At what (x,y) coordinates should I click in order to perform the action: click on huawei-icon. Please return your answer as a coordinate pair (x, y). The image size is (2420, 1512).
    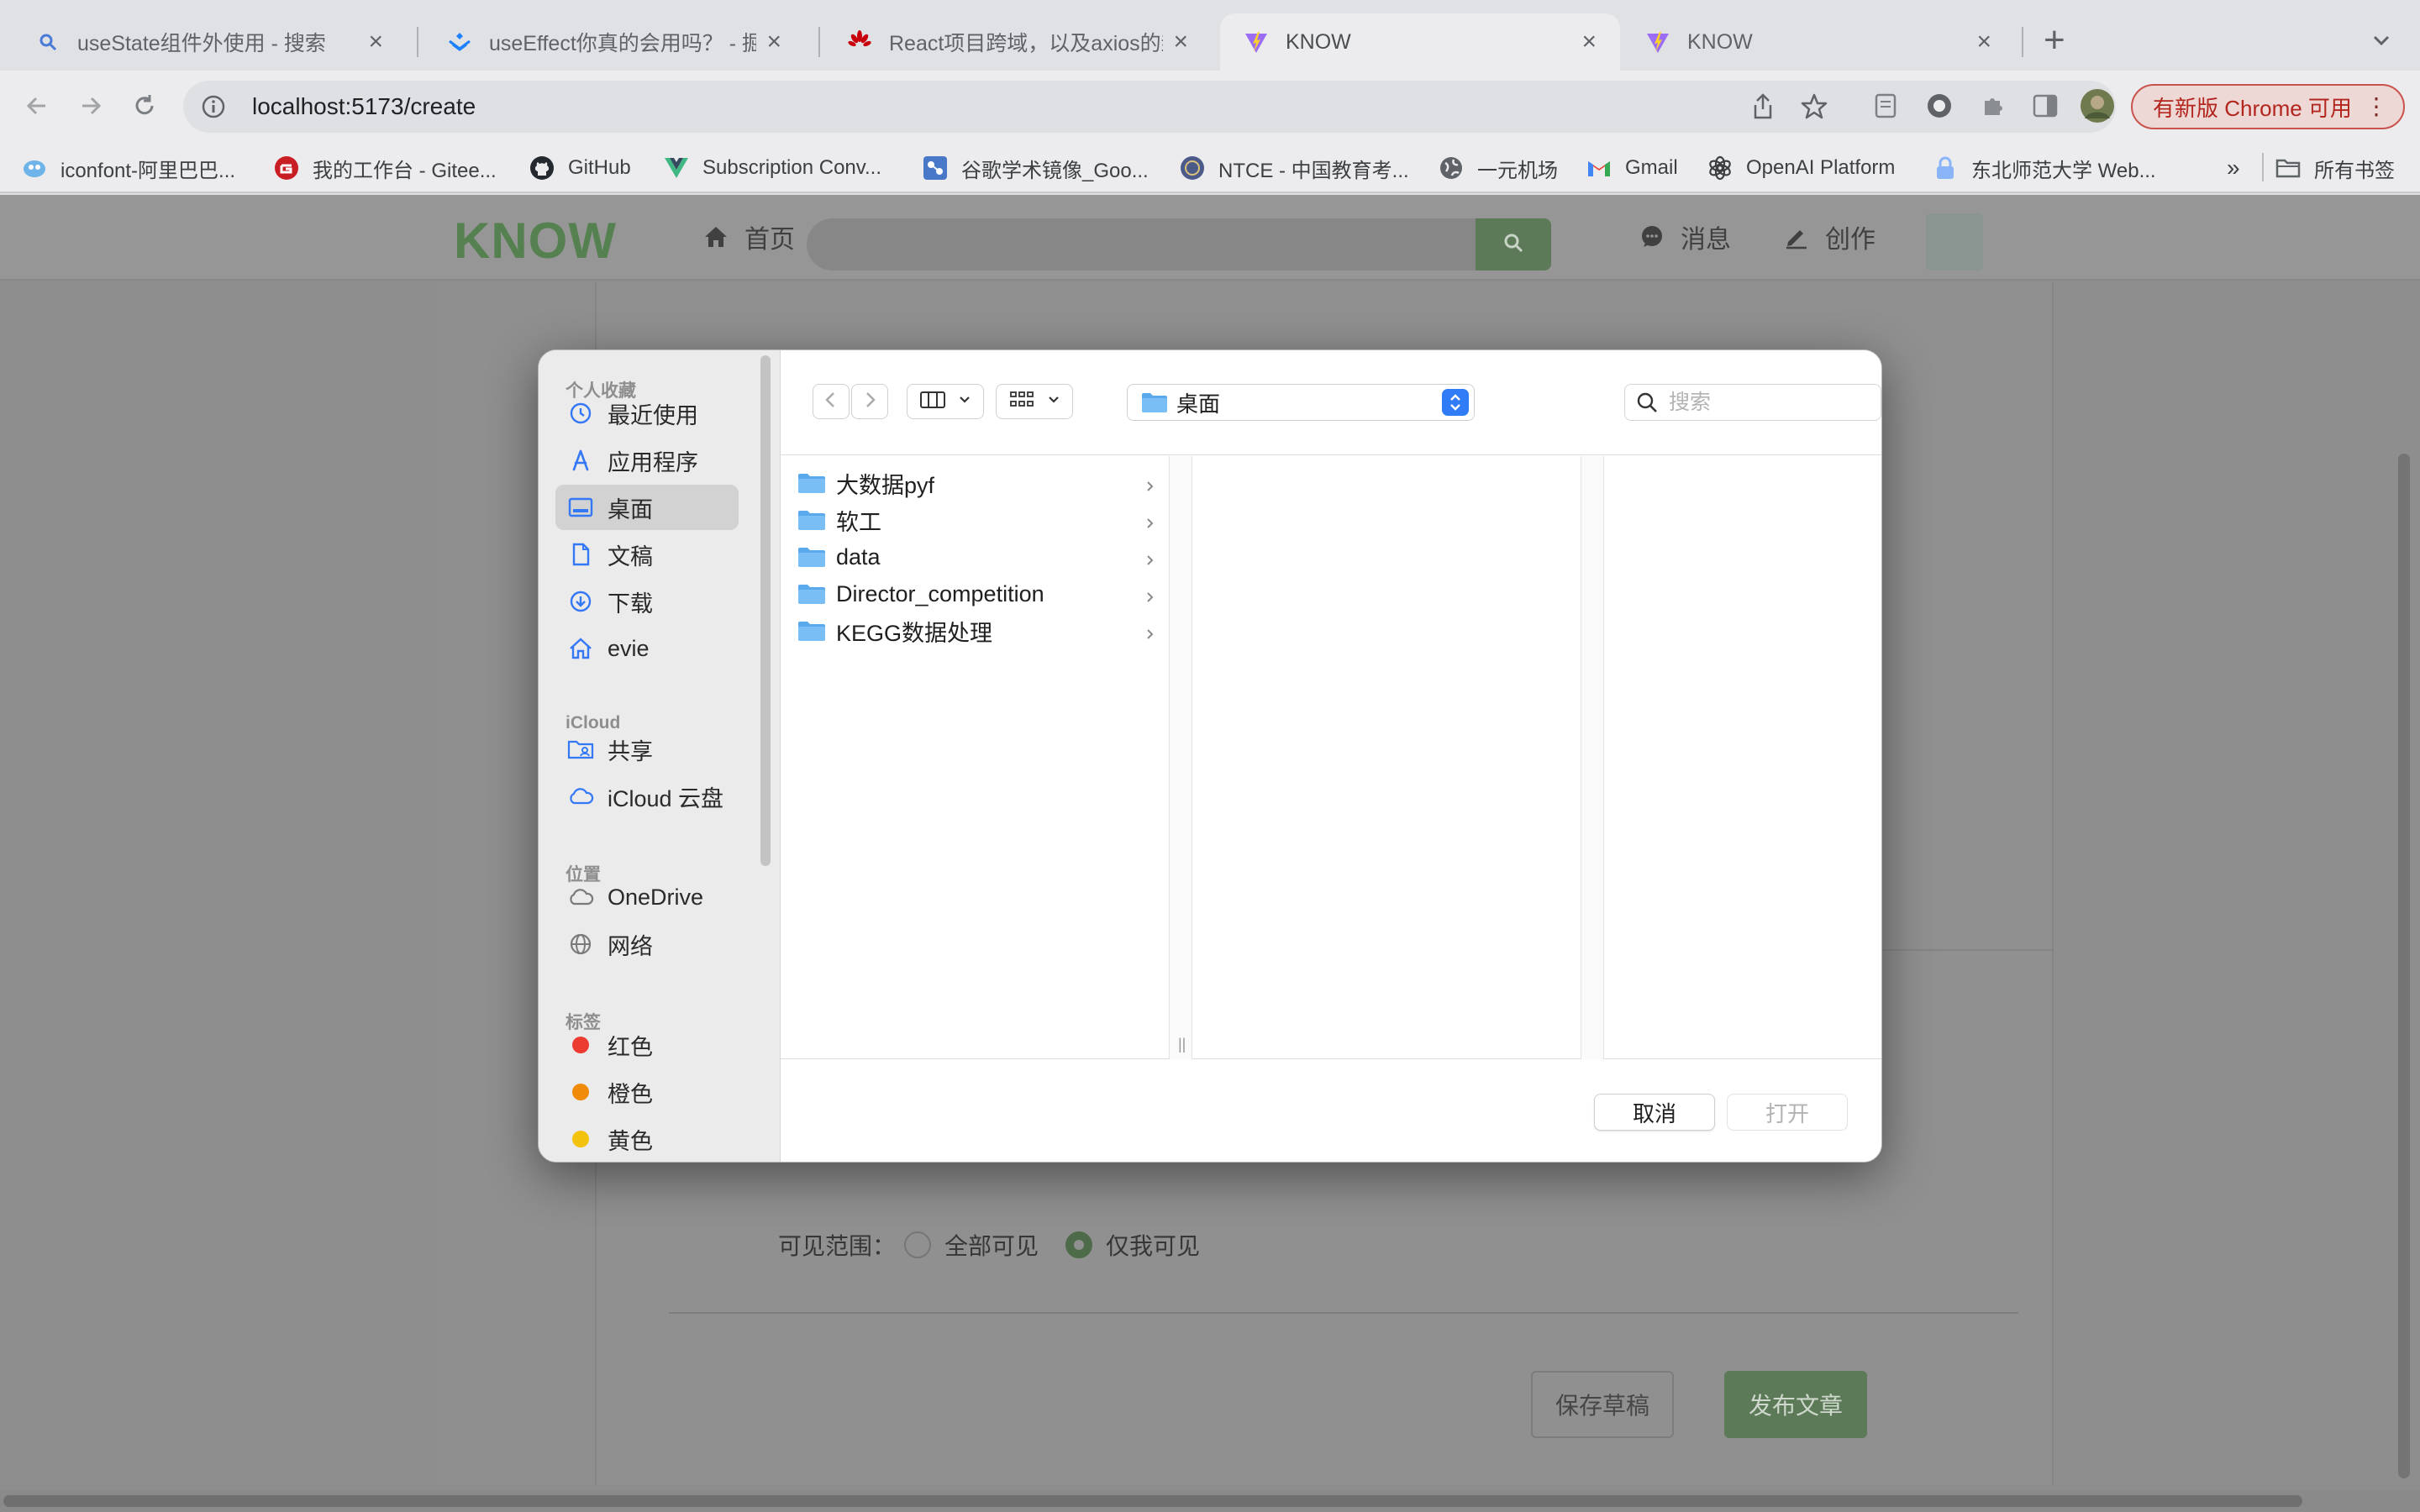
    Looking at the image, I should click on (859, 42).